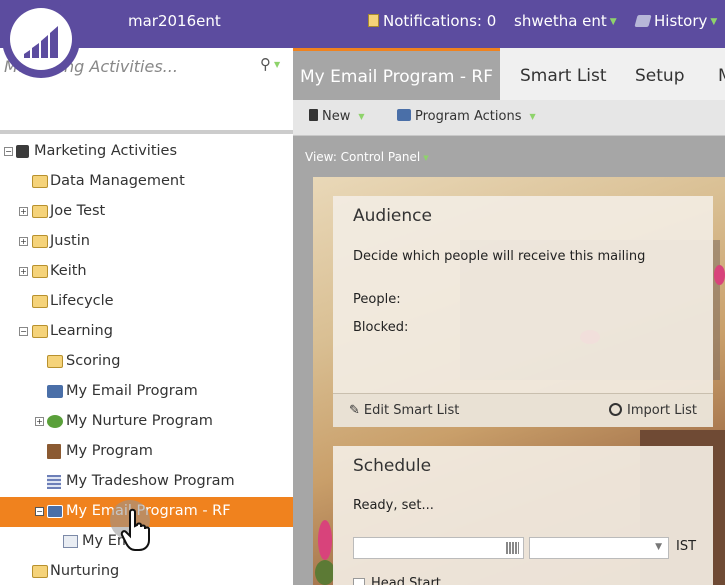 This screenshot has height=585, width=725. Describe the element at coordinates (392, 466) in the screenshot. I see `schedule-title: Schedule` at that location.